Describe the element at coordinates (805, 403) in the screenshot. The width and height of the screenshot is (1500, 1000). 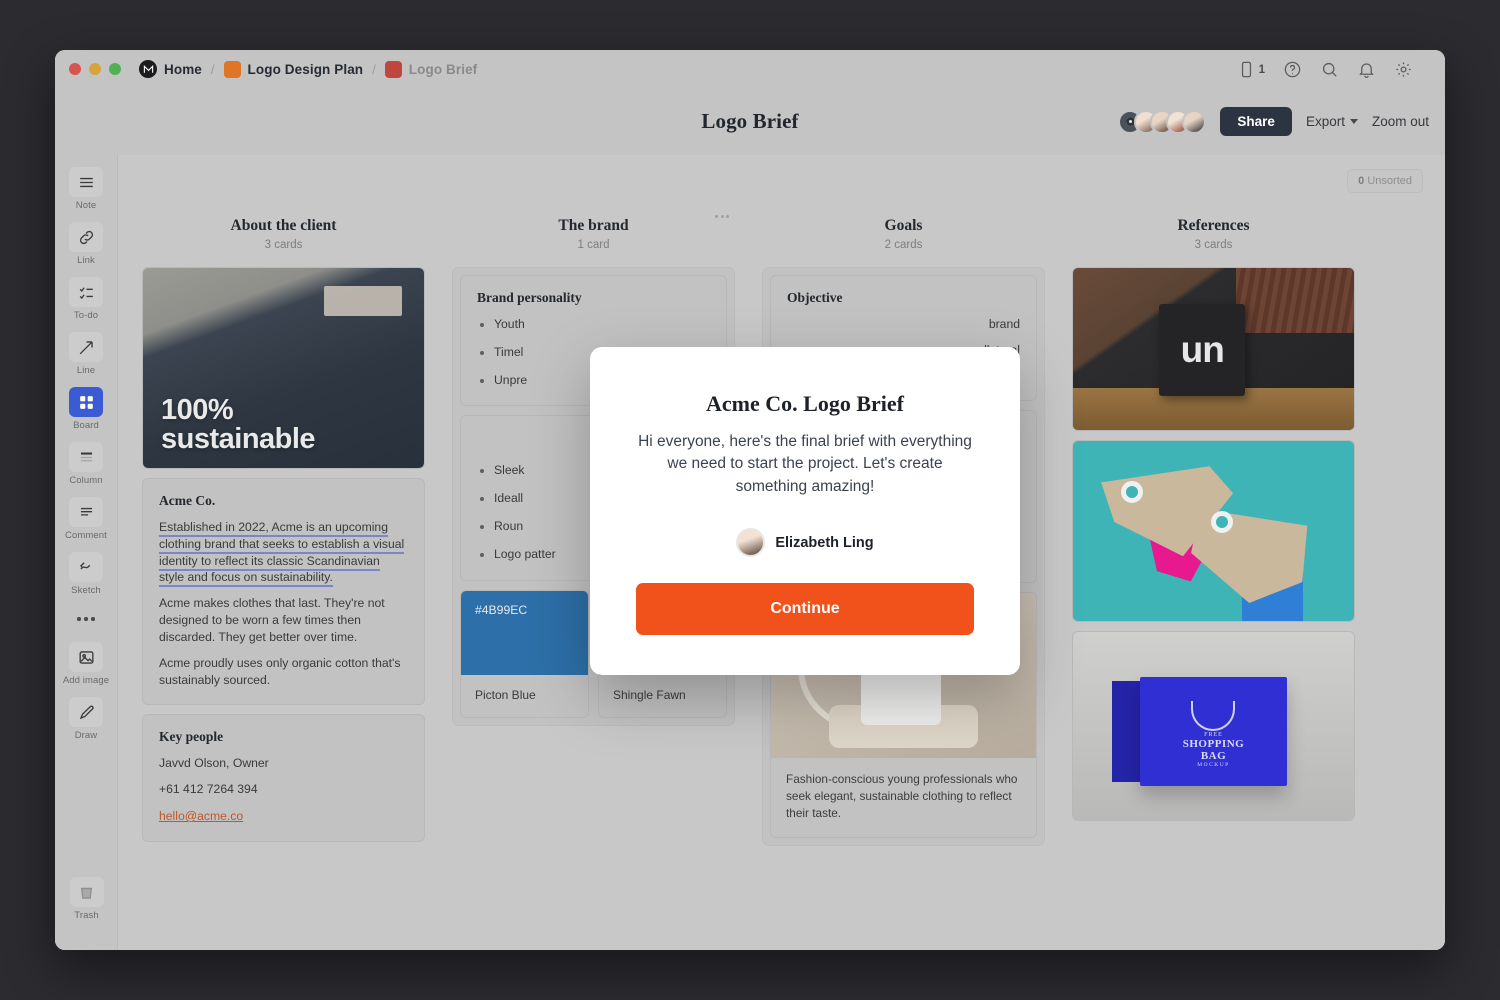
I see `modal-title: Acme Co. Logo Brief` at that location.